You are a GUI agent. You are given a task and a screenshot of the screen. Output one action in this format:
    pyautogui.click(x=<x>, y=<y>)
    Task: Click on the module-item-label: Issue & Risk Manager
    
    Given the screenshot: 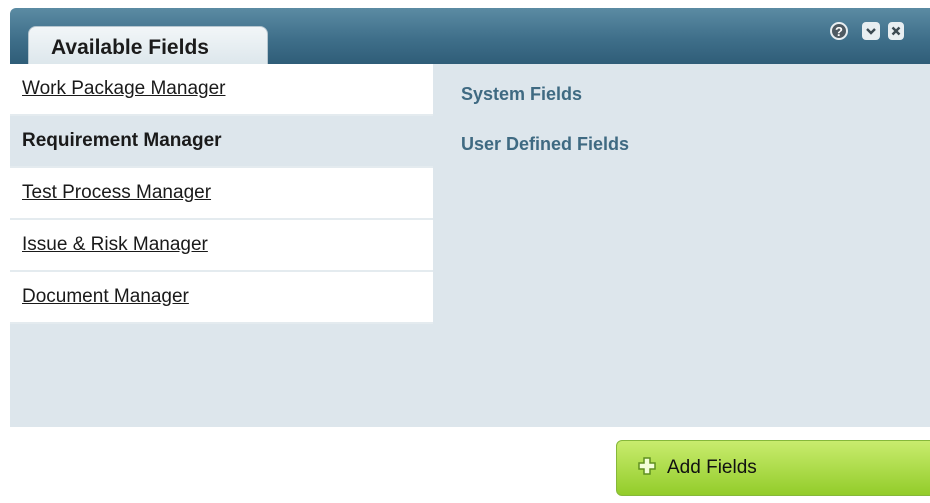 What is the action you would take?
    pyautogui.click(x=115, y=245)
    